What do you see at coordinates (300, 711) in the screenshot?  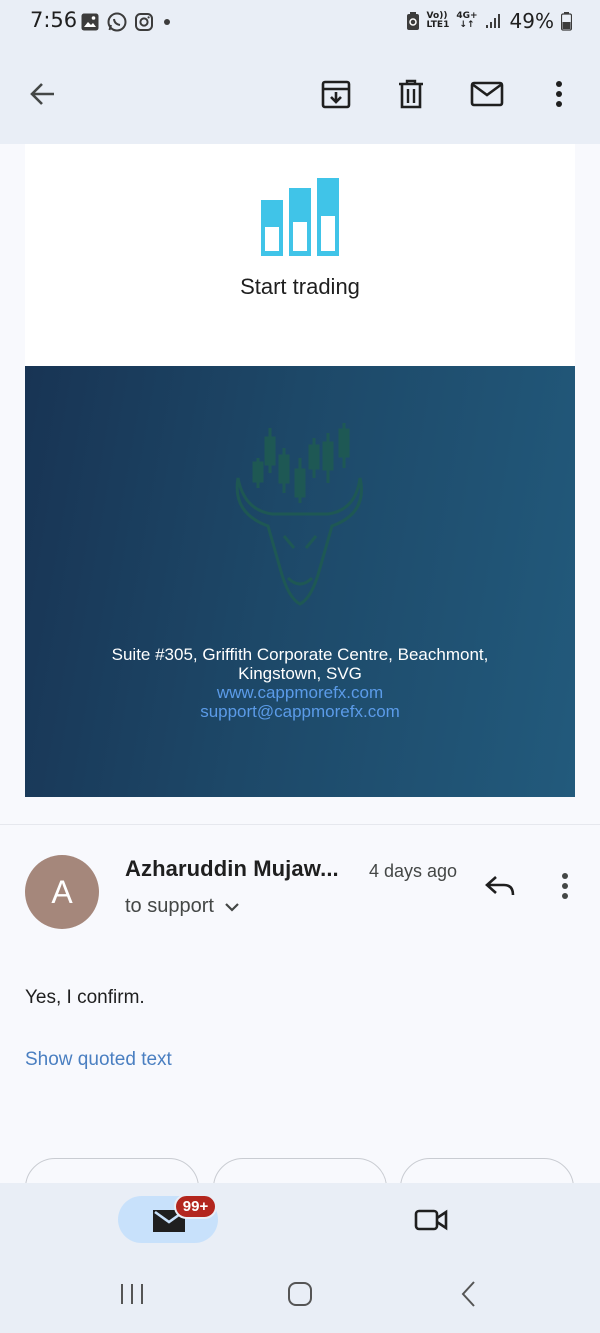 I see `support-email-link: support@cappmorefx.com` at bounding box center [300, 711].